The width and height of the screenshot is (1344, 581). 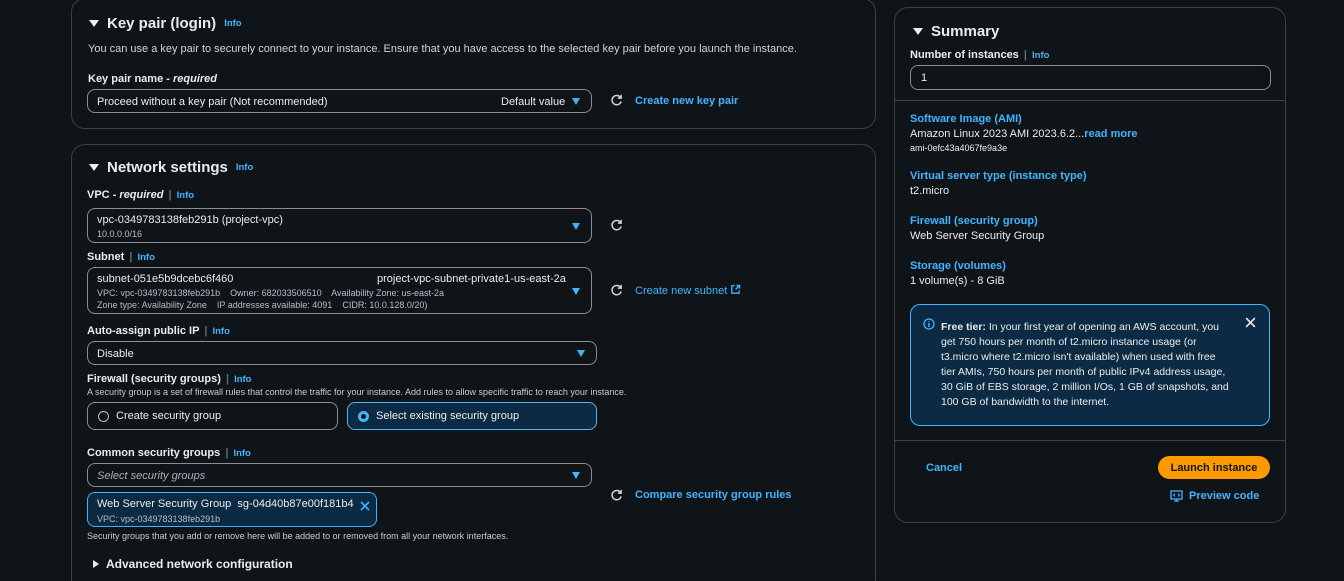 I want to click on public-ip-label: Auto-assign public IP | Info, so click(x=158, y=331).